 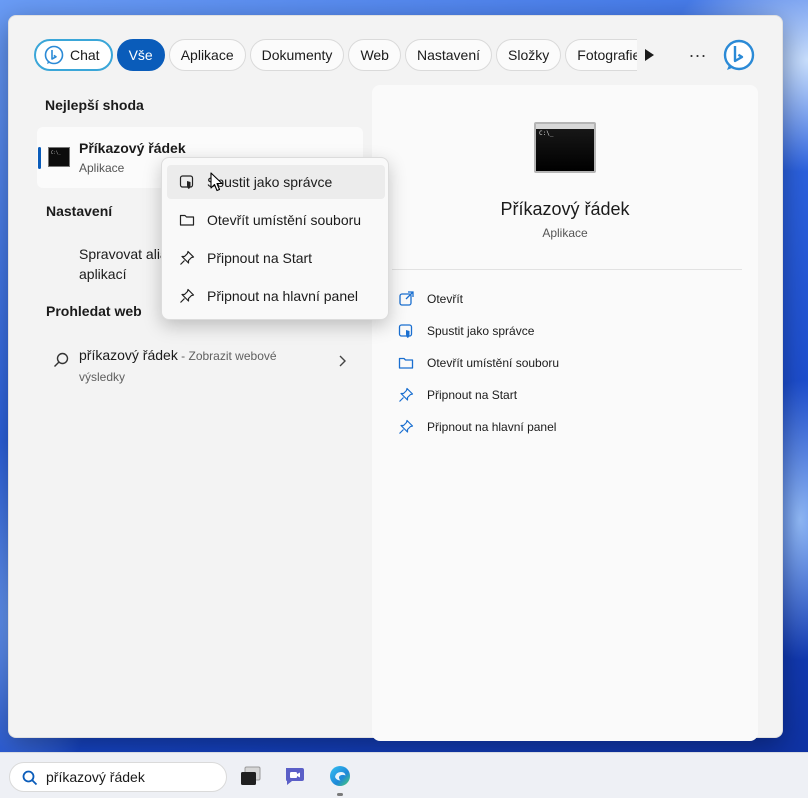 What do you see at coordinates (565, 233) in the screenshot?
I see `detail-app-type: Aplikace` at bounding box center [565, 233].